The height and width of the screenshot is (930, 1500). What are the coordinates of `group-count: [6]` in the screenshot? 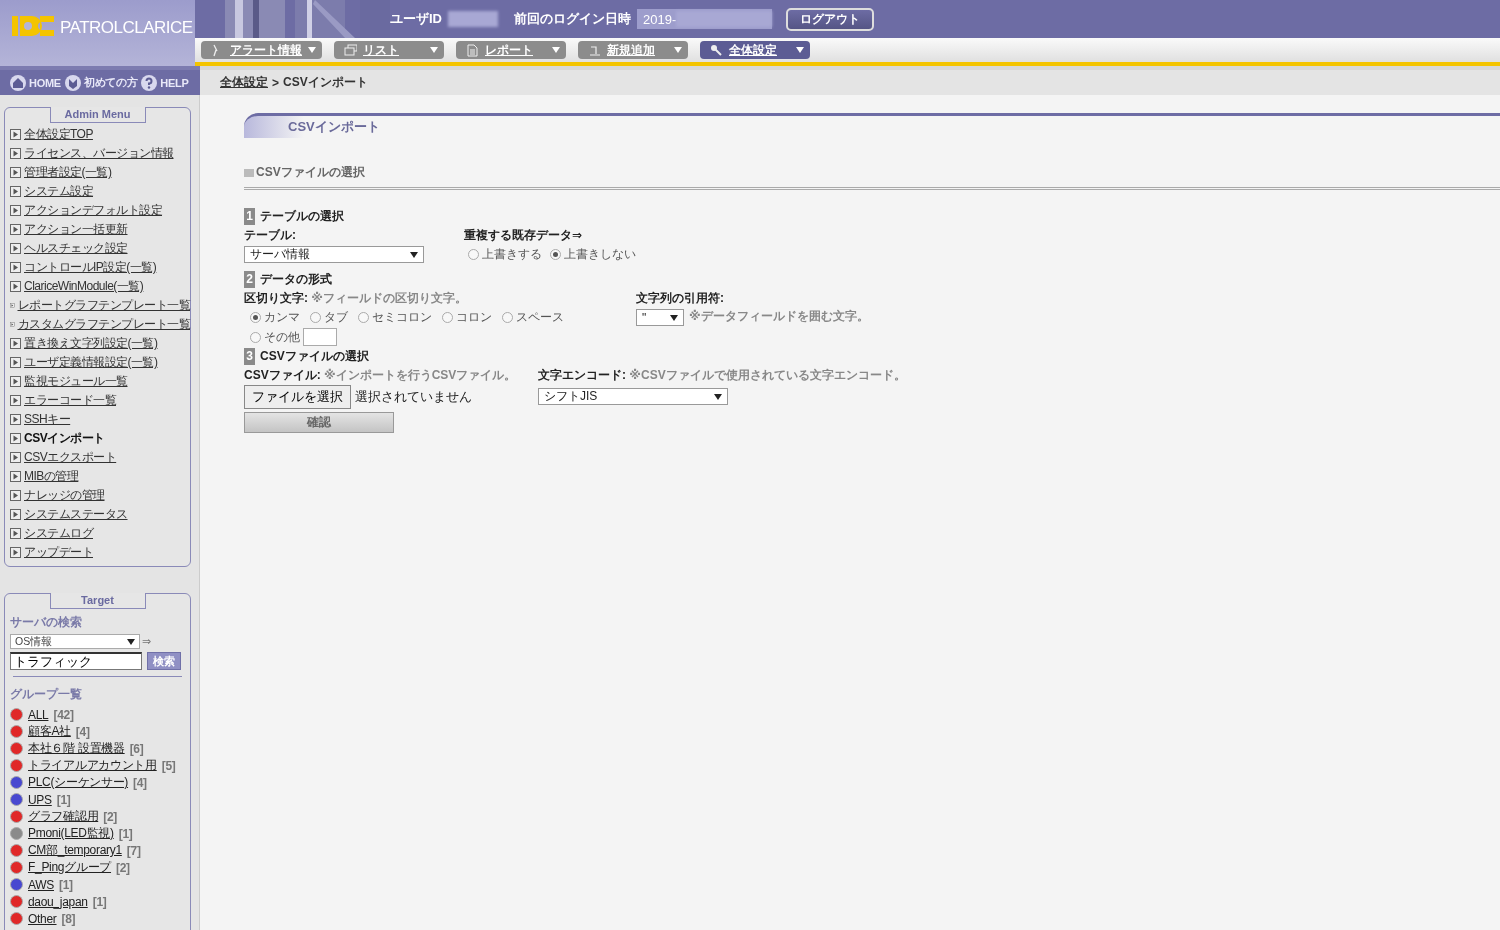 It's located at (136, 748).